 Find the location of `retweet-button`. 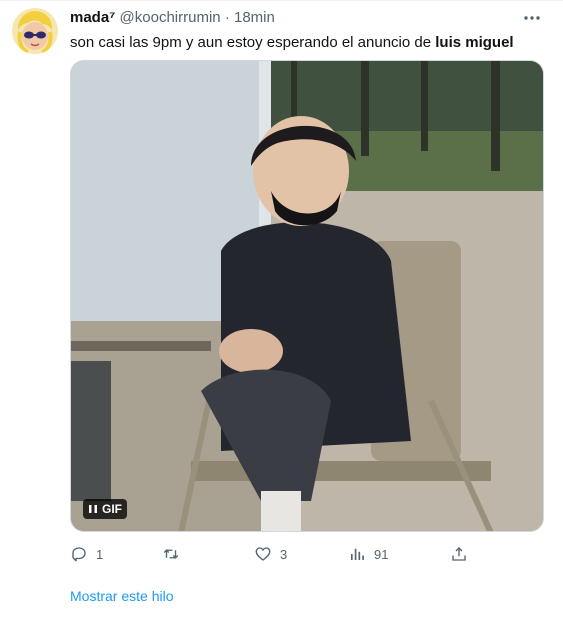

retweet-button is located at coordinates (175, 554).